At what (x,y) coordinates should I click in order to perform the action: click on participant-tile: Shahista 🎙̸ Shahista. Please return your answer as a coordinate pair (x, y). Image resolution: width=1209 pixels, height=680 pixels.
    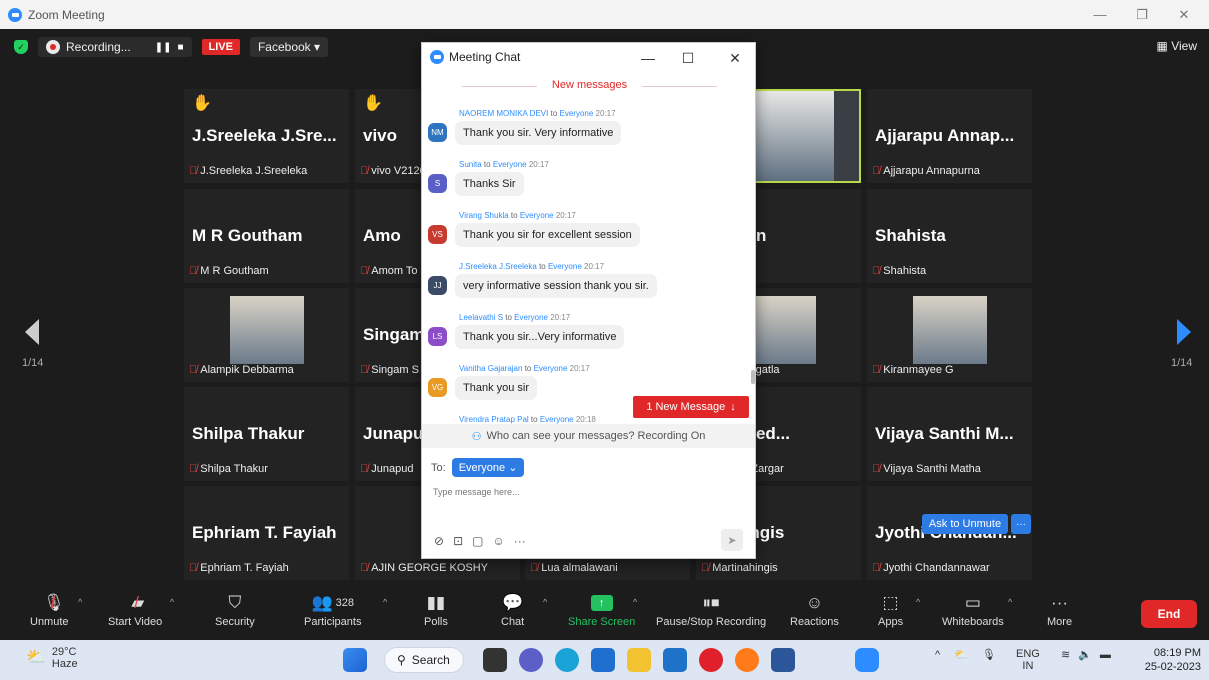
    Looking at the image, I should click on (949, 236).